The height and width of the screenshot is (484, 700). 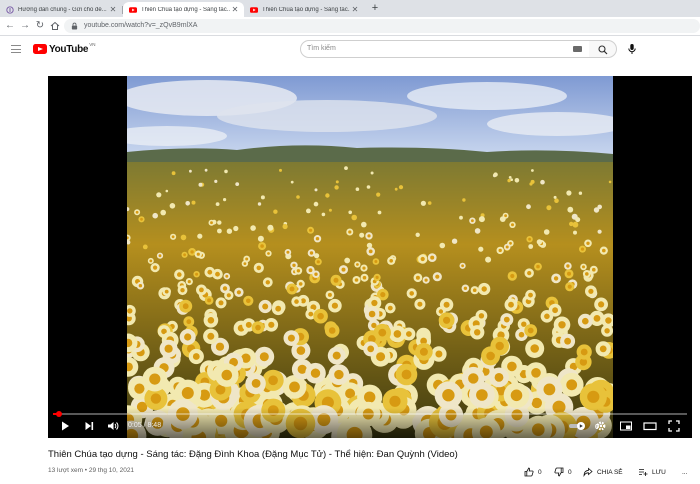 I want to click on dislike-count: 0, so click(x=570, y=472).